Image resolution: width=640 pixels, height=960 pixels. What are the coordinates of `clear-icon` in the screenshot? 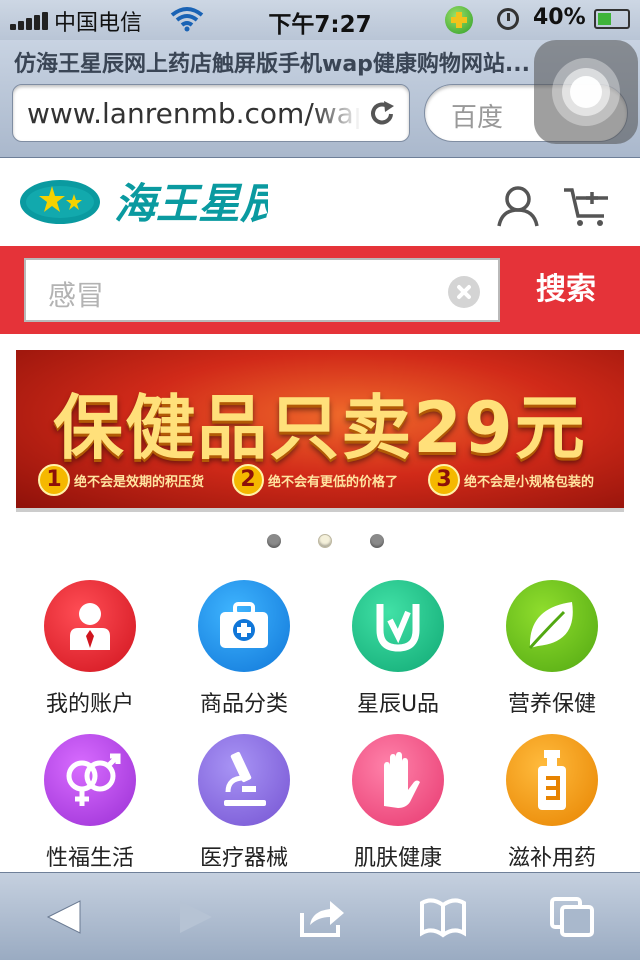 It's located at (464, 292).